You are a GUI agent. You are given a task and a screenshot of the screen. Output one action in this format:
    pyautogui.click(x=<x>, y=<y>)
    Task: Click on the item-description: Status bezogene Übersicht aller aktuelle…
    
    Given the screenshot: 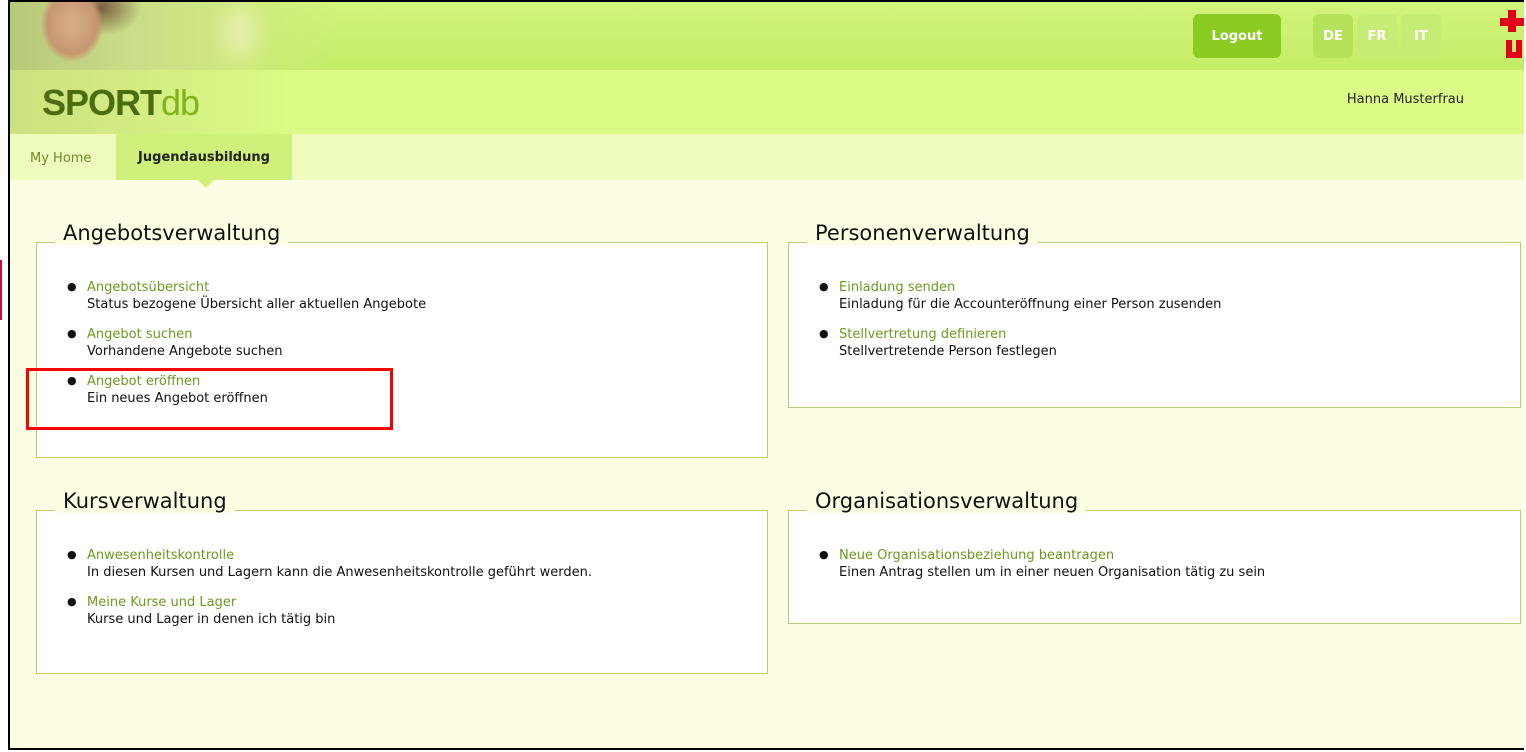 What is the action you would take?
    pyautogui.click(x=257, y=304)
    